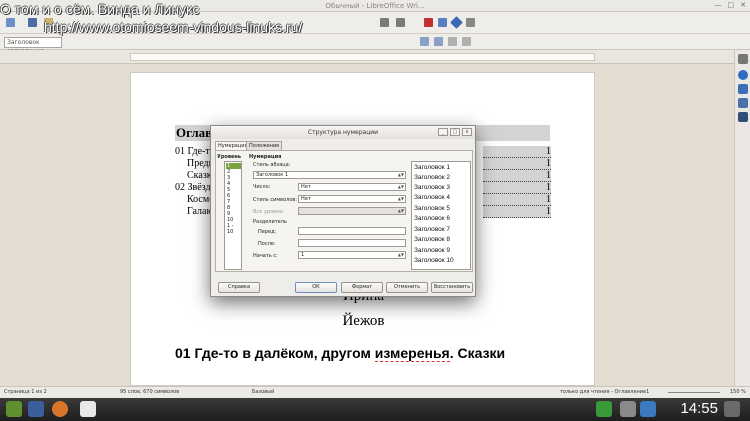  What do you see at coordinates (352, 187) in the screenshot?
I see `number-select: Нет ▲▼` at bounding box center [352, 187].